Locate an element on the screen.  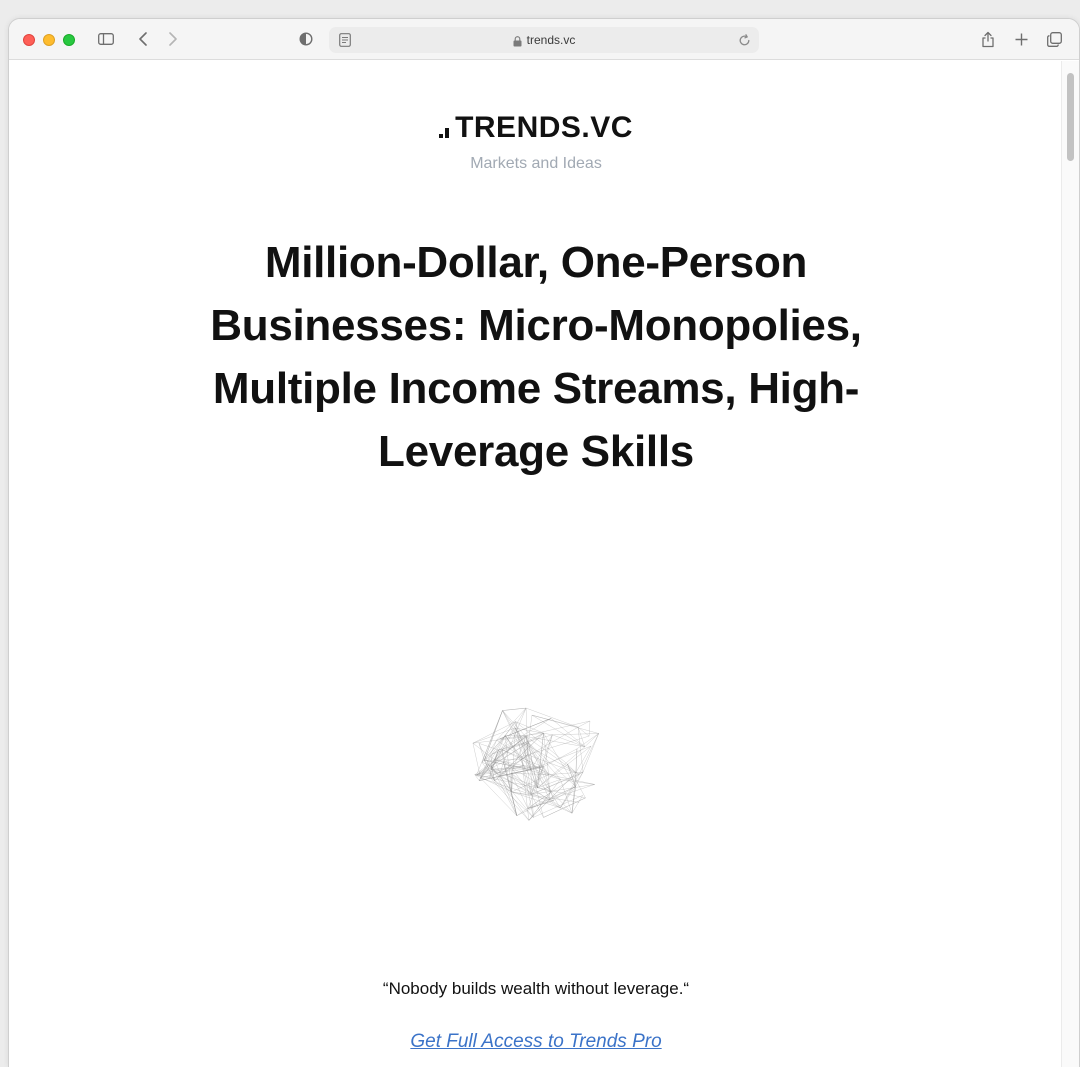
article-quote: “Nobody builds wealth without leverage.“ is located at coordinates (536, 988).